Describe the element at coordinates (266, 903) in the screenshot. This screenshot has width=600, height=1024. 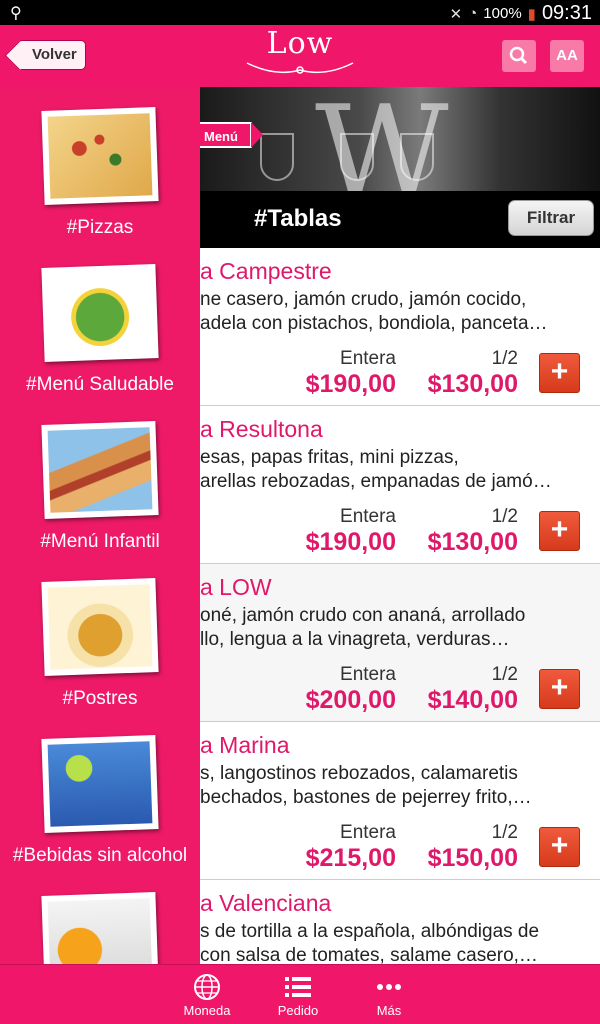
I see `product-name: a Valenciana` at that location.